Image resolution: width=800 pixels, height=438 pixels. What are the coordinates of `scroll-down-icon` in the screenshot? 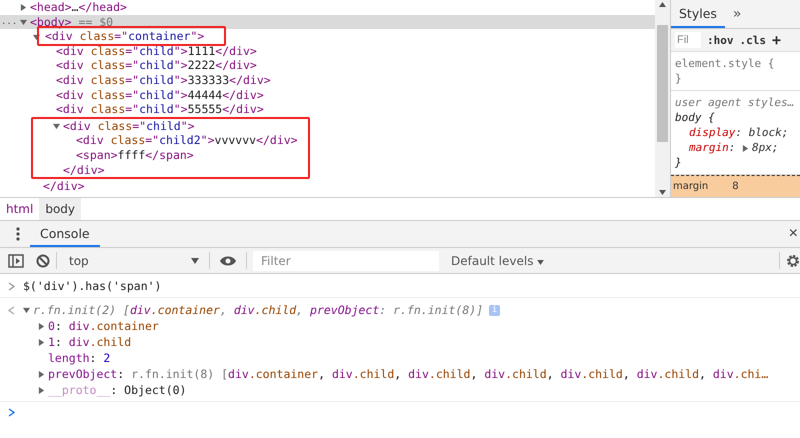 It's located at (662, 192).